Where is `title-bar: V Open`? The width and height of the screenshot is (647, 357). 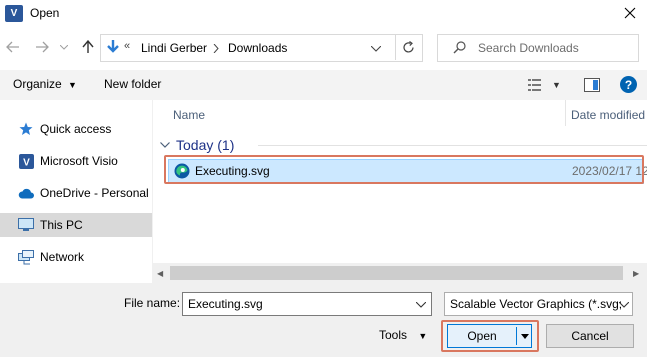
title-bar: V Open is located at coordinates (323, 14).